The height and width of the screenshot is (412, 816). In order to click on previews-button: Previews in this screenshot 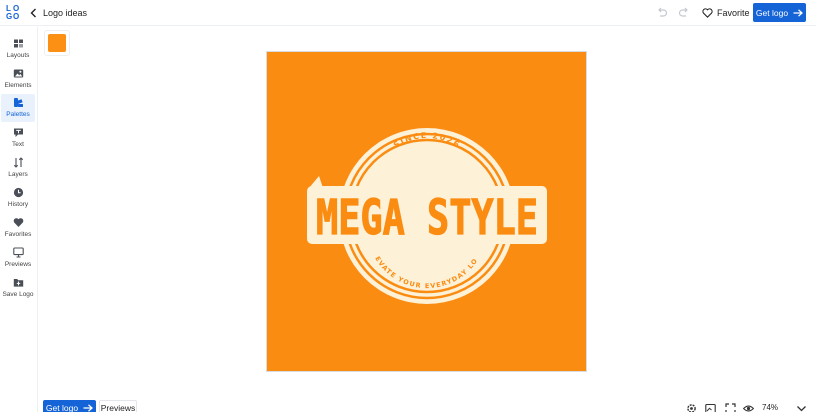, I will do `click(118, 406)`.